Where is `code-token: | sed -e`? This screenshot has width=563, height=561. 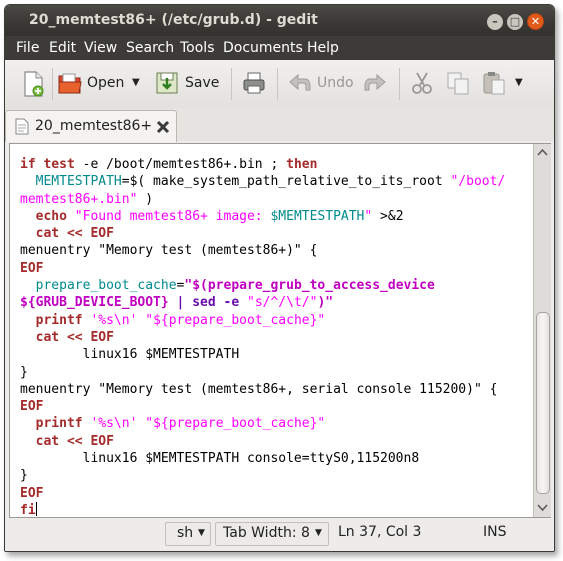
code-token: | sed -e is located at coordinates (208, 303).